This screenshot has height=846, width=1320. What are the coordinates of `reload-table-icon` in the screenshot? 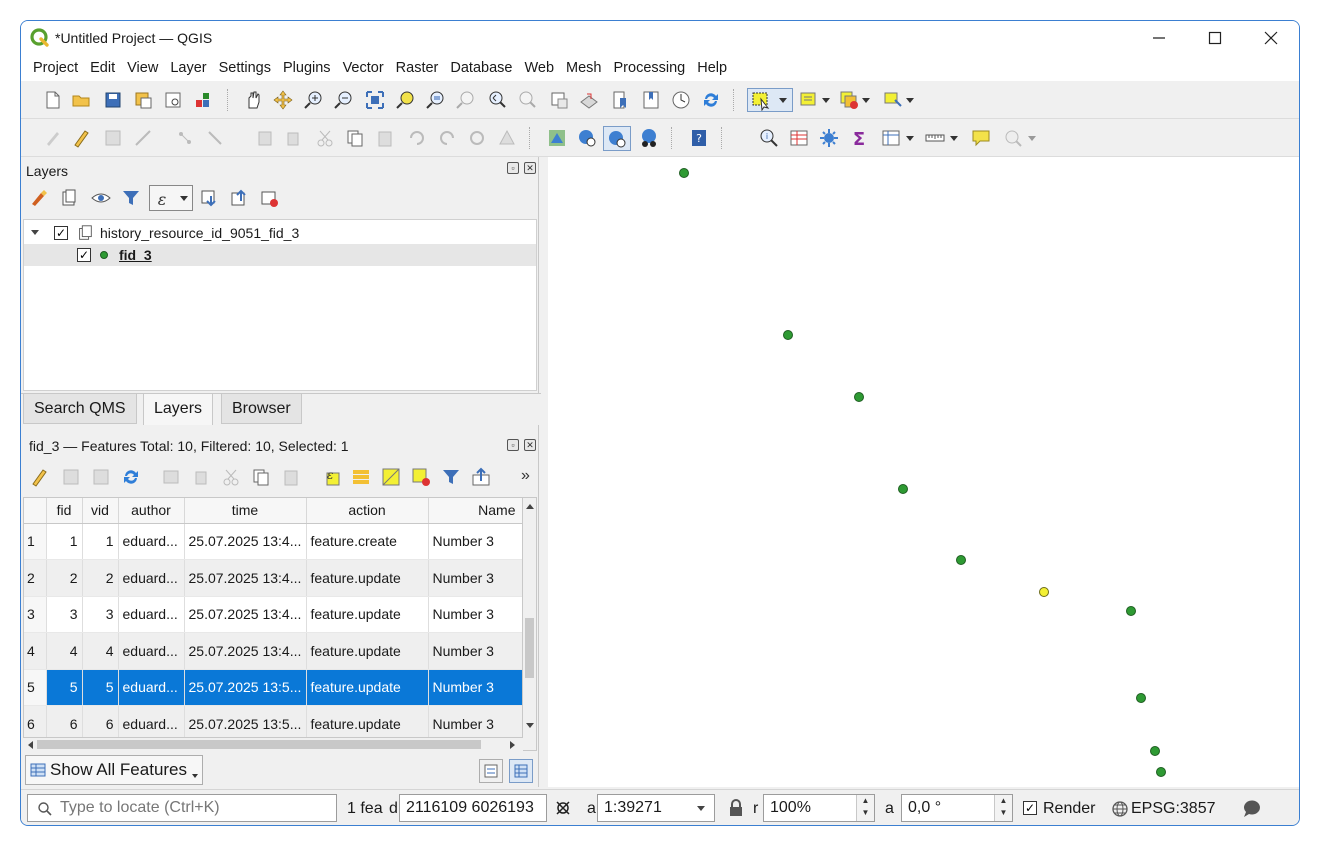 It's located at (131, 477).